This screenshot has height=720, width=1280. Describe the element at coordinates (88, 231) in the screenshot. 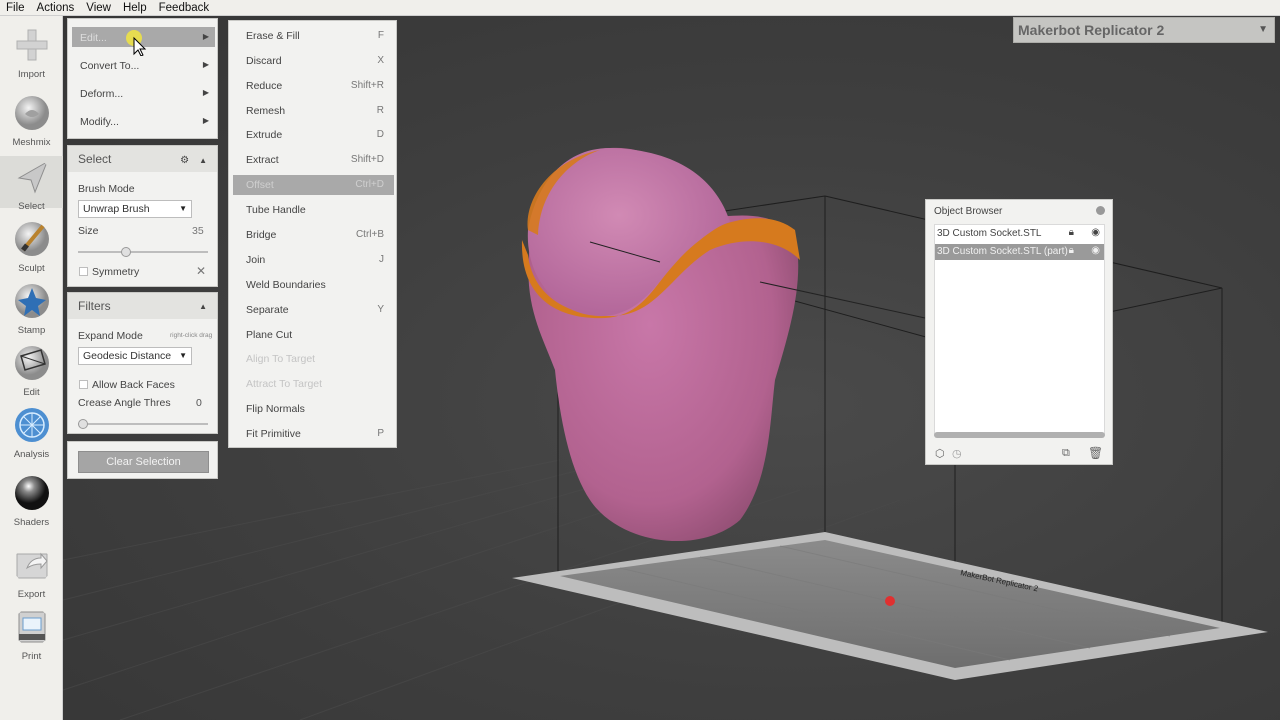

I see `size-label: Size` at that location.